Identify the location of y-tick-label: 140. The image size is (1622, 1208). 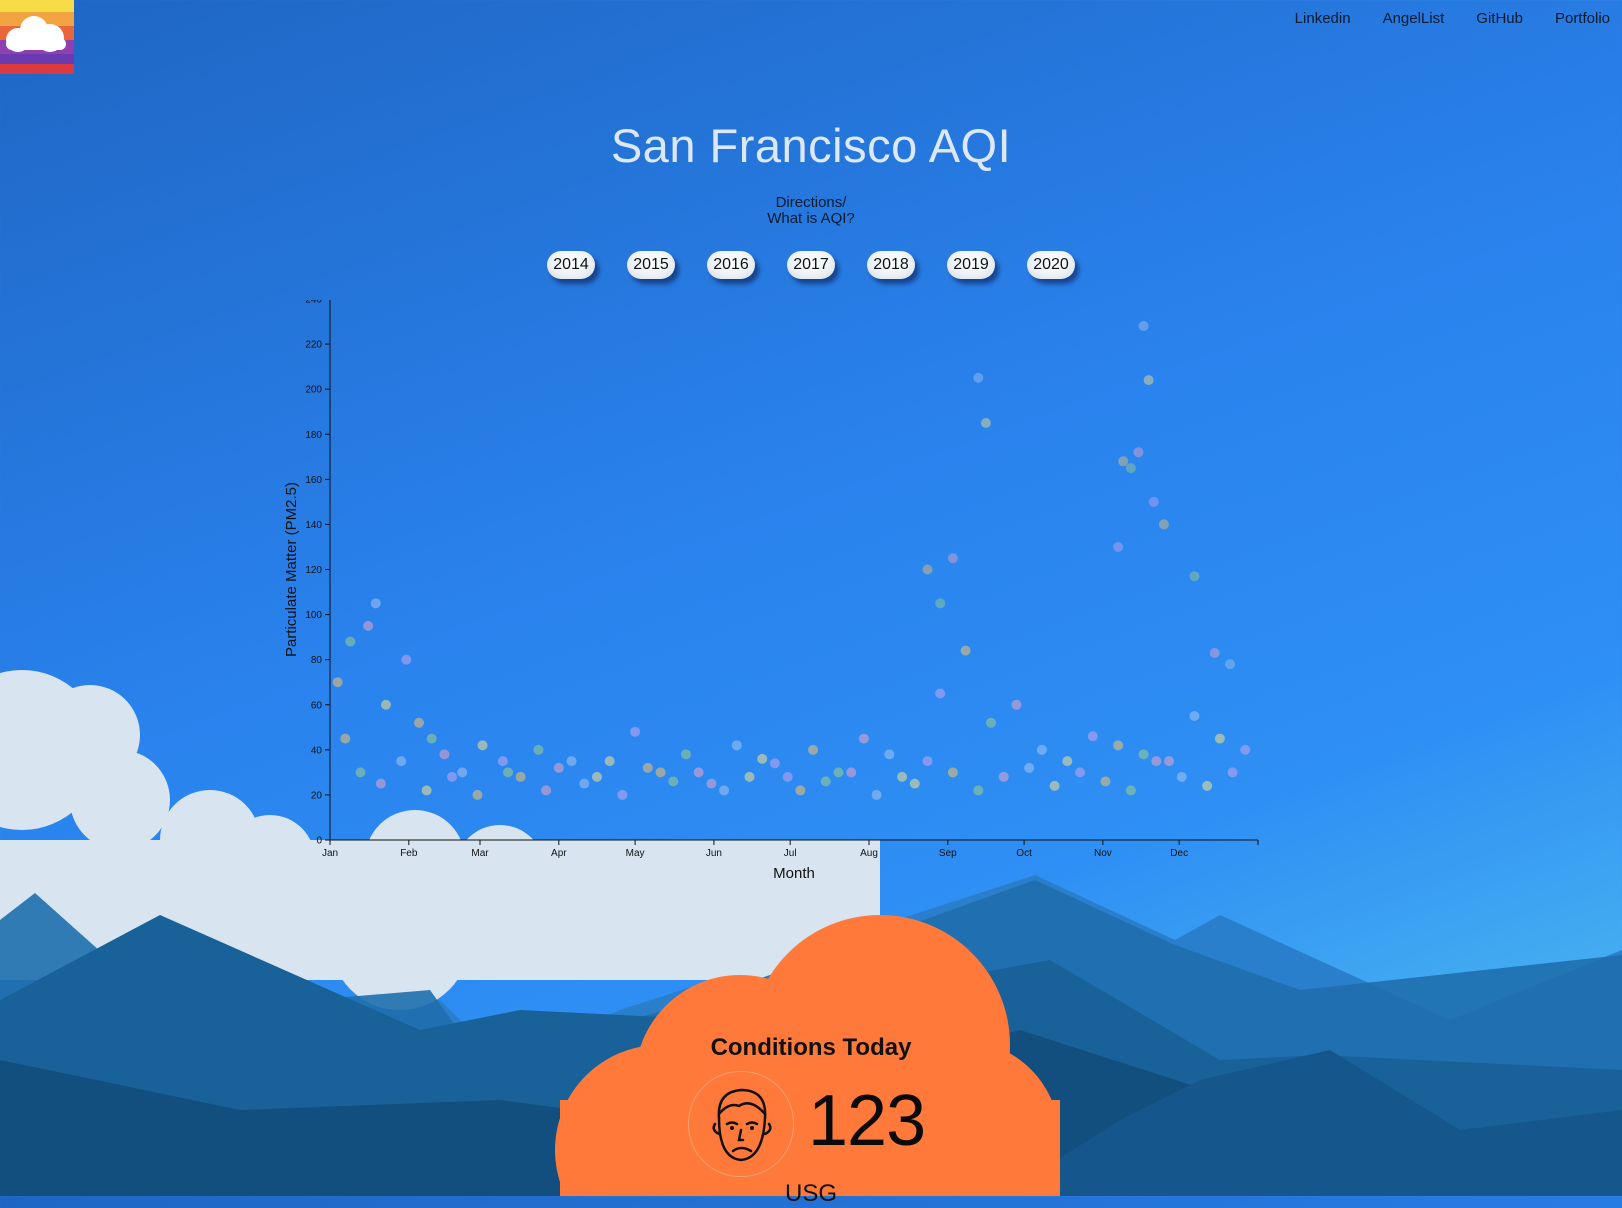
(313, 525).